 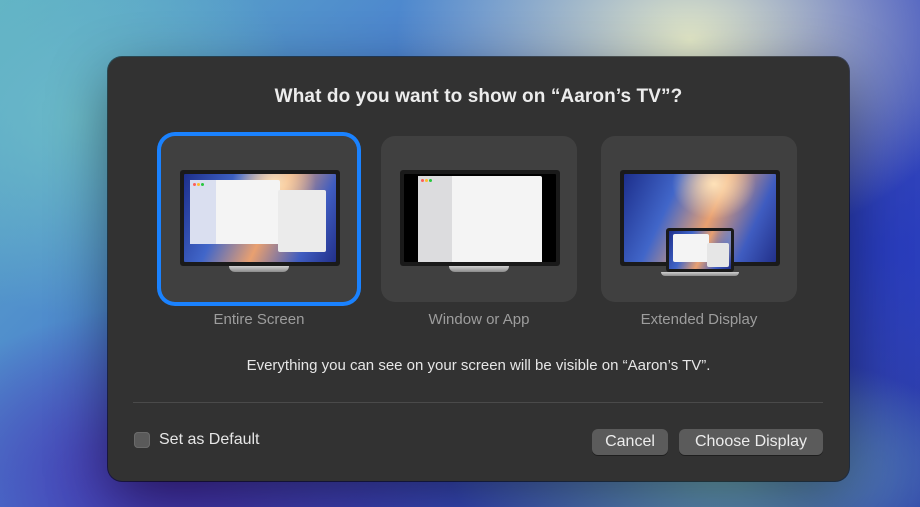 What do you see at coordinates (479, 319) in the screenshot?
I see `option-window-or-app-label: Window or App` at bounding box center [479, 319].